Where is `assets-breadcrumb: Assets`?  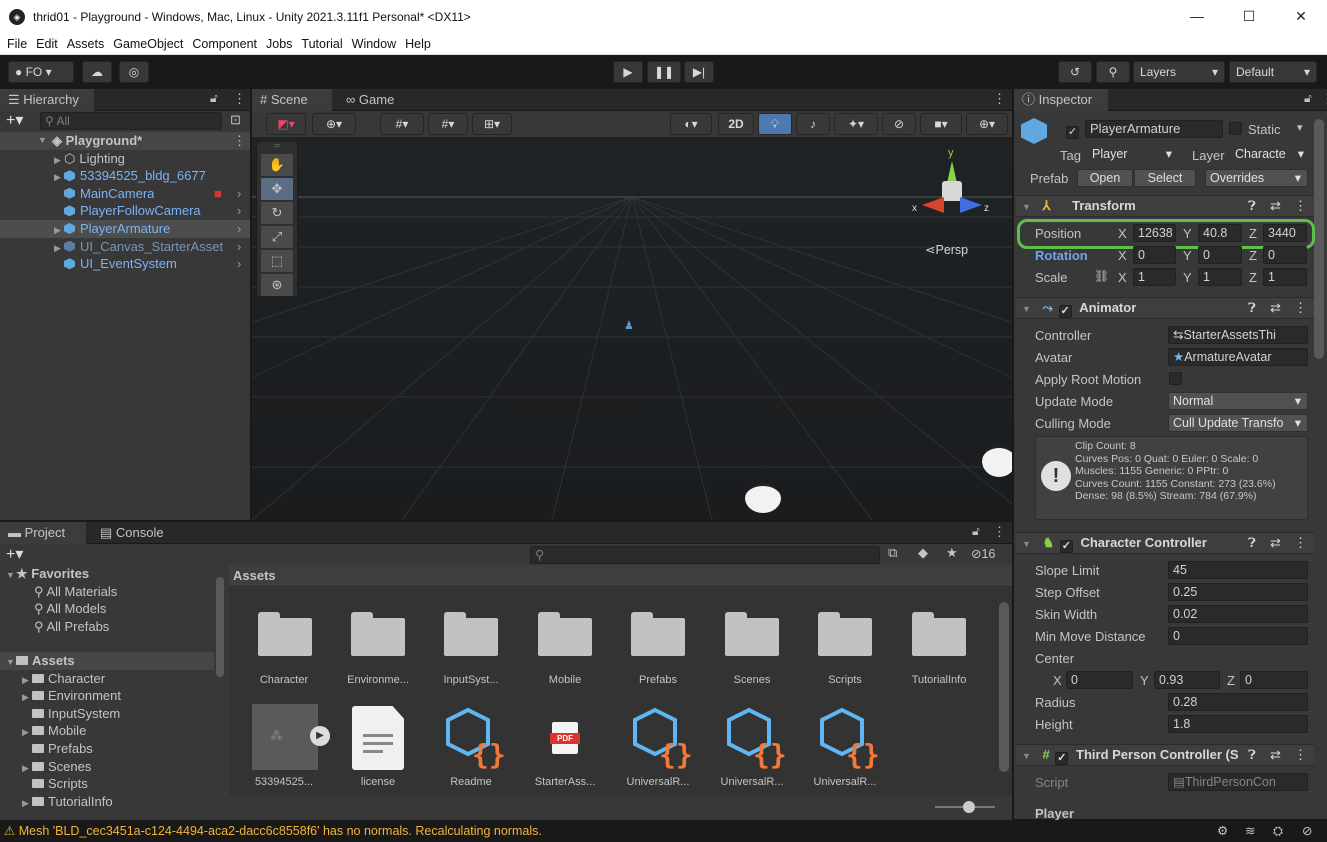
assets-breadcrumb: Assets is located at coordinates (620, 576).